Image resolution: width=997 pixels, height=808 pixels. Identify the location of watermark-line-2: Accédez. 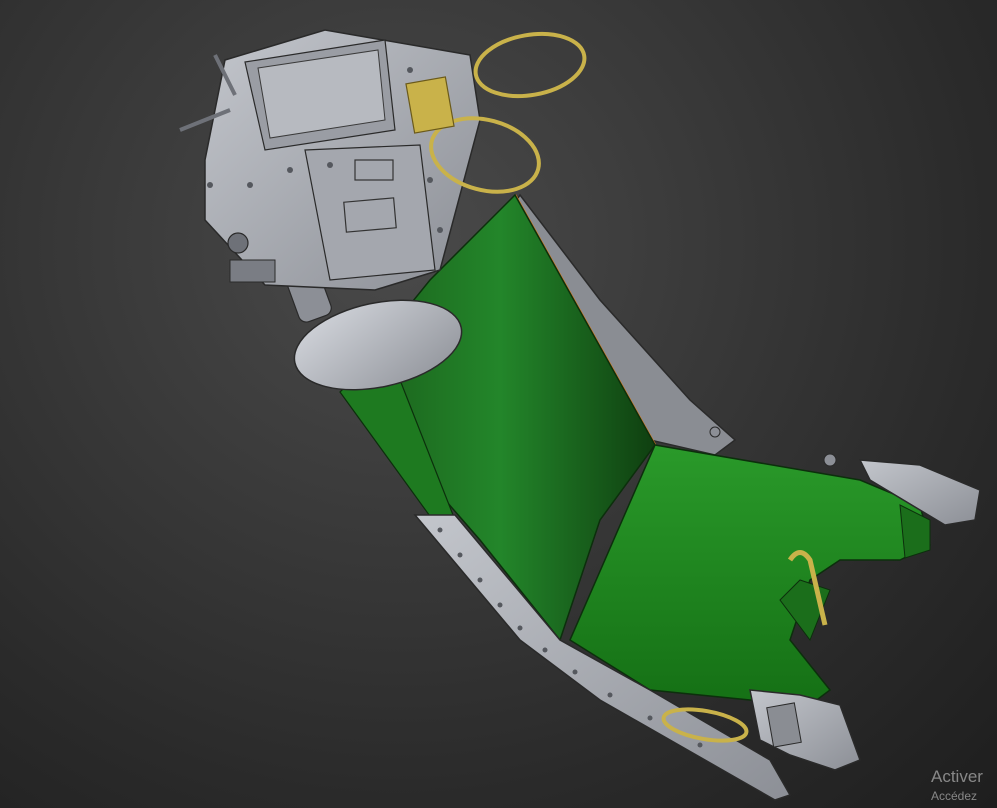
(954, 796).